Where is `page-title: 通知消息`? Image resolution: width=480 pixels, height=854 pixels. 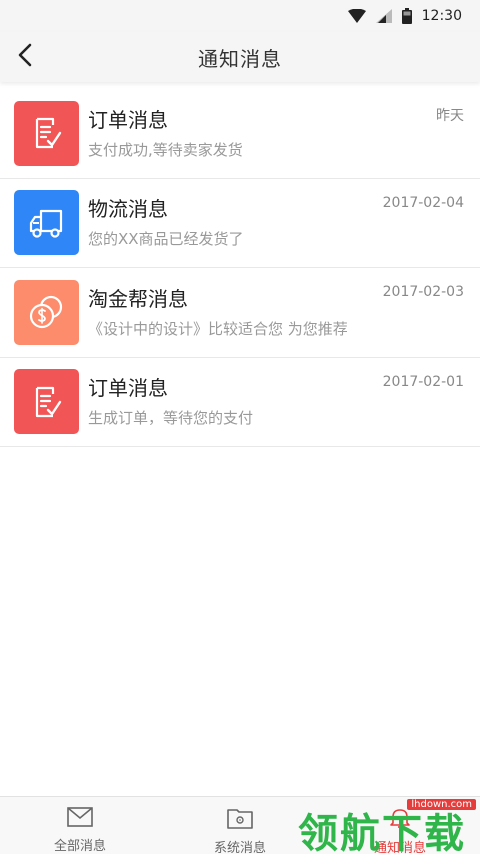 page-title: 通知消息 is located at coordinates (240, 58).